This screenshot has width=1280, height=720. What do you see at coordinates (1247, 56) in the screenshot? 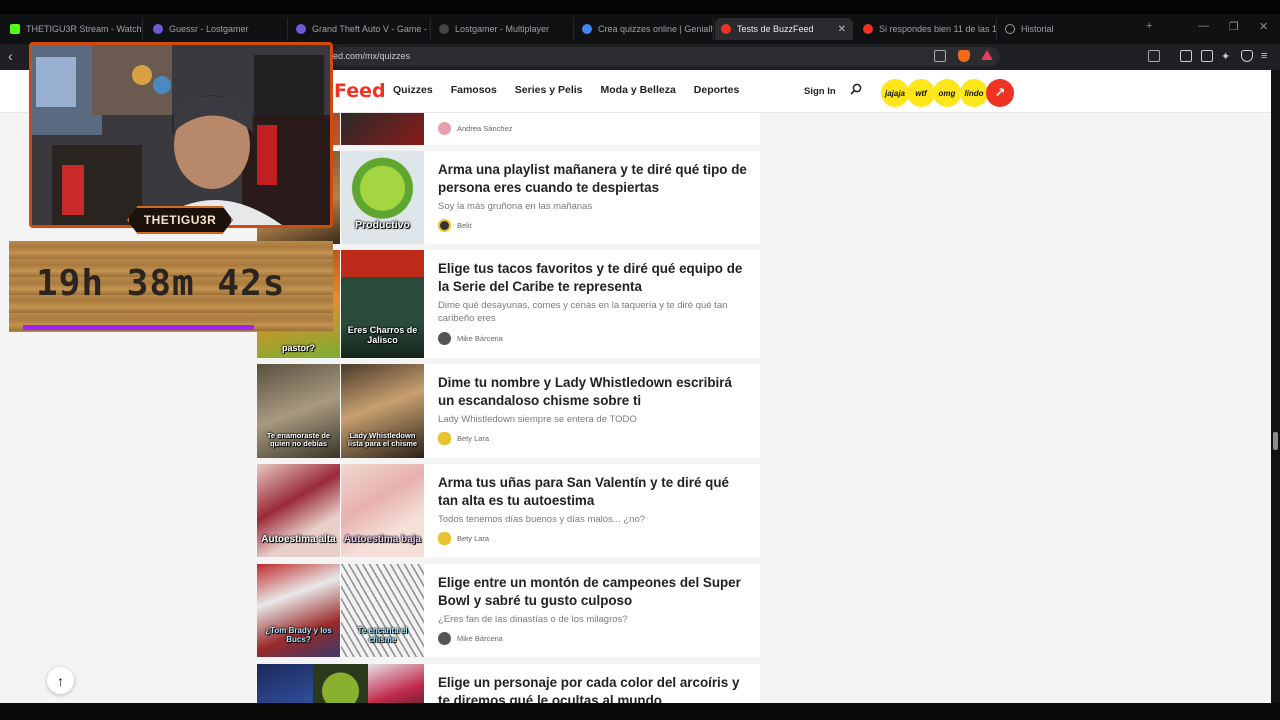
I see `vpn-icon` at bounding box center [1247, 56].